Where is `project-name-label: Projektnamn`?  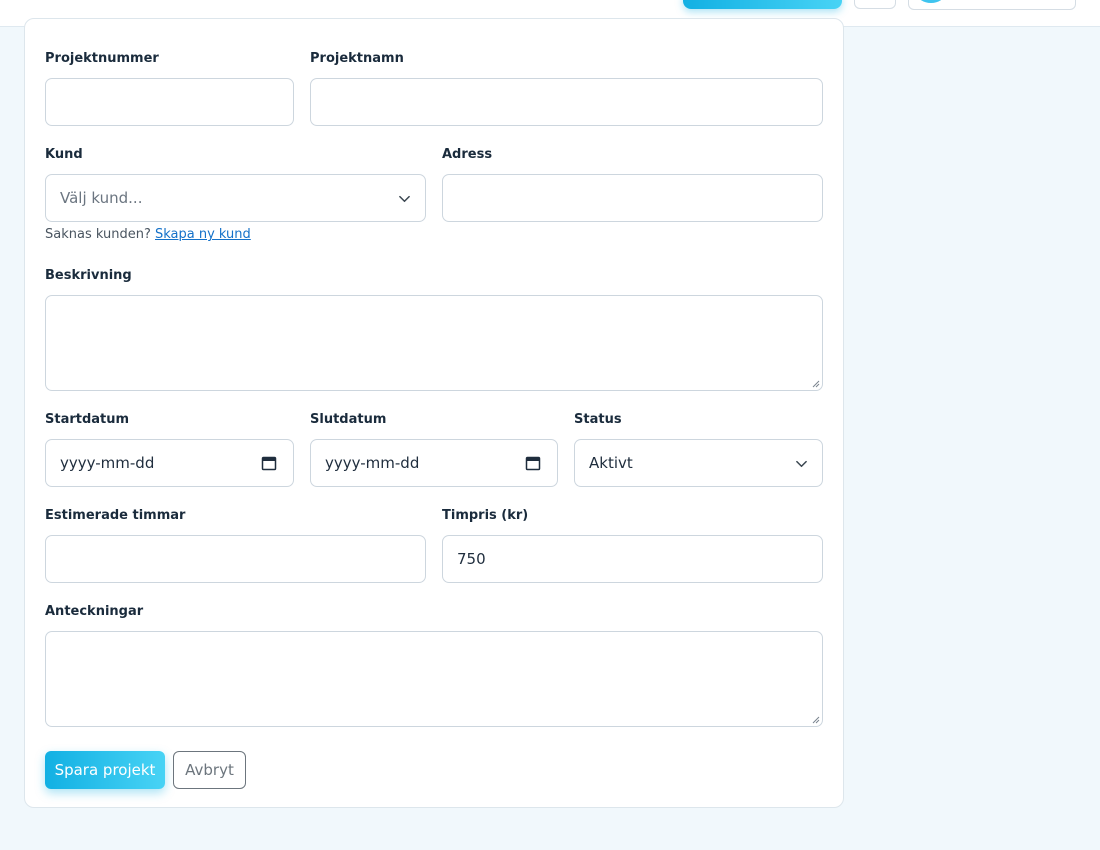 project-name-label: Projektnamn is located at coordinates (357, 58).